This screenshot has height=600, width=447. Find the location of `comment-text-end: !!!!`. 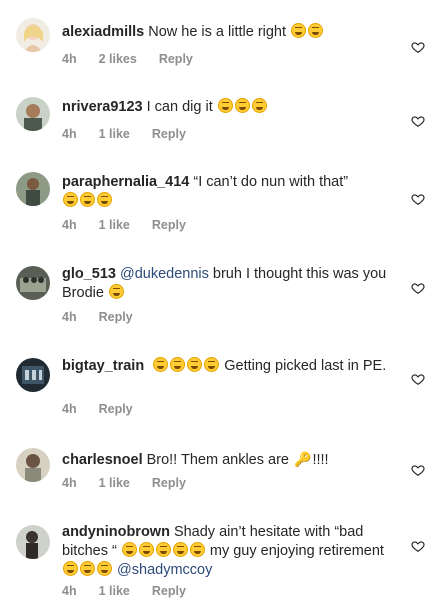

comment-text-end: !!!! is located at coordinates (320, 460).